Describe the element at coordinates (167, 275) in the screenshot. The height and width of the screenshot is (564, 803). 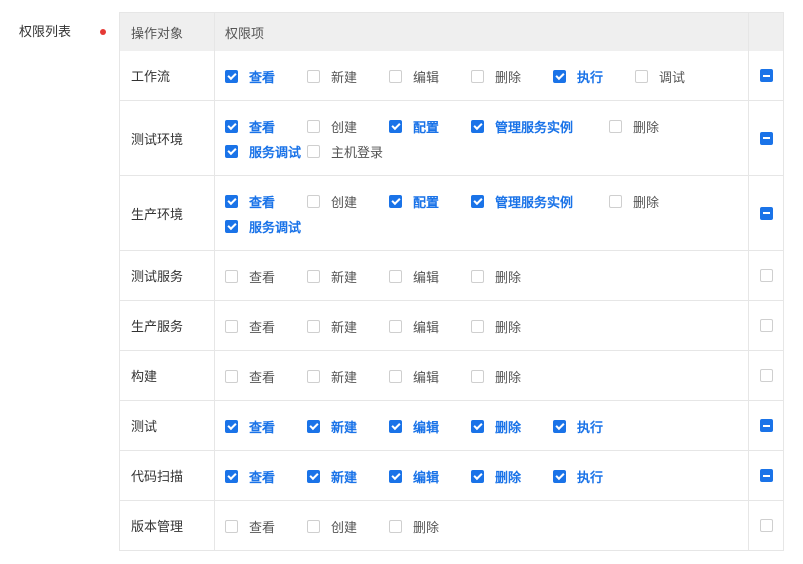
I see `row-object-label: 测试服务` at that location.